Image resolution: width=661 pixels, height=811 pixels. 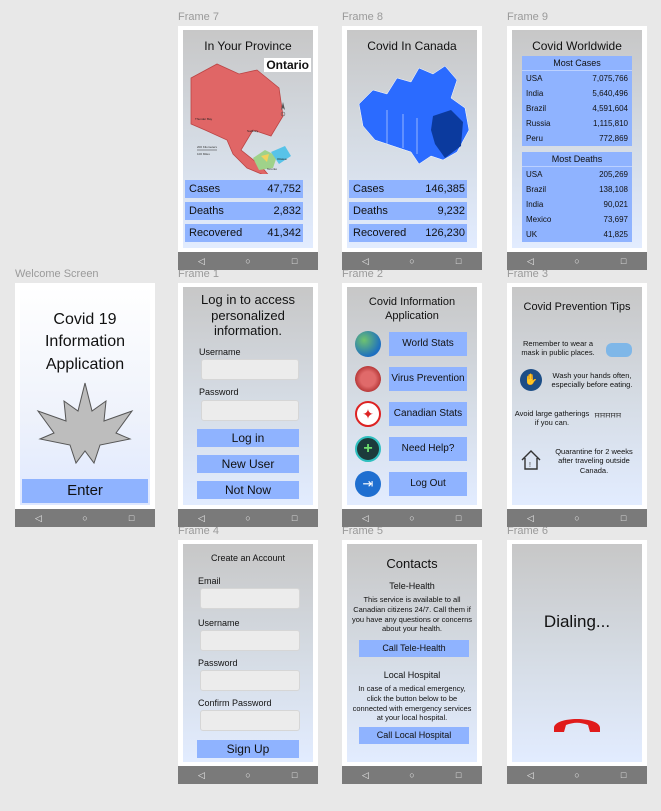 What do you see at coordinates (577, 234) in the screenshot?
I see `table-row: UK 41,825` at bounding box center [577, 234].